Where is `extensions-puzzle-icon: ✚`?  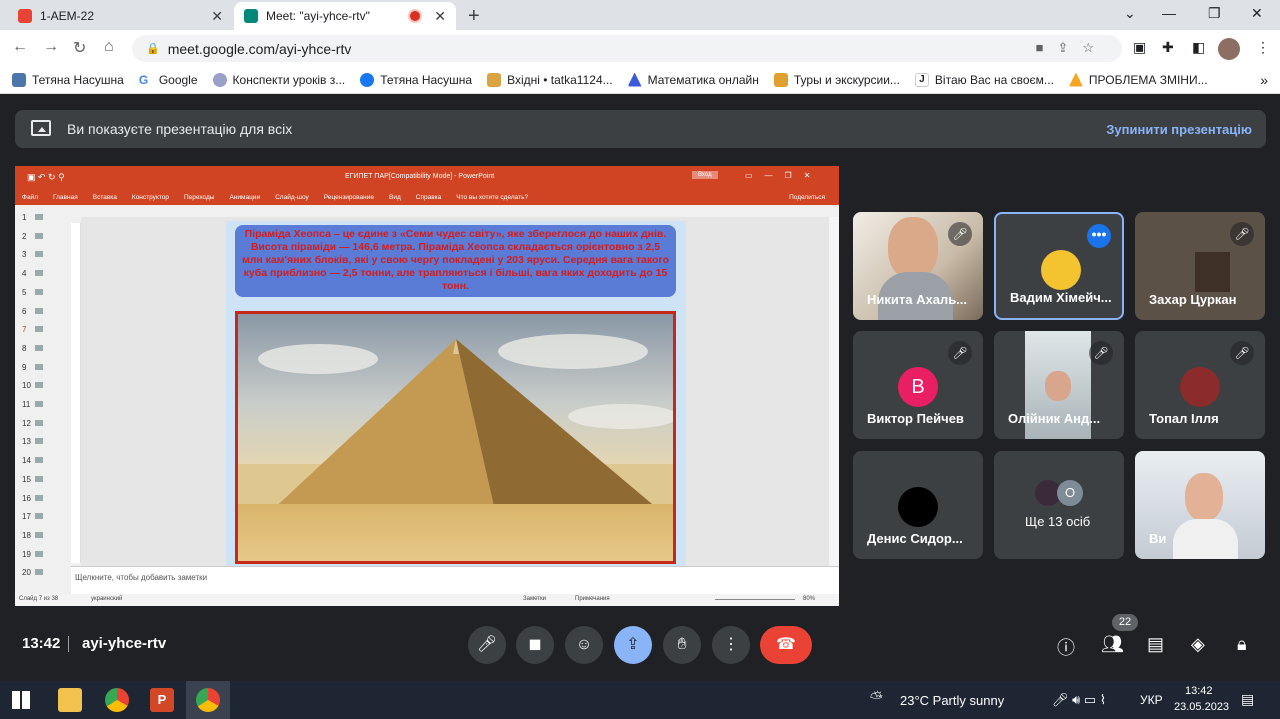 extensions-puzzle-icon: ✚ is located at coordinates (1168, 47).